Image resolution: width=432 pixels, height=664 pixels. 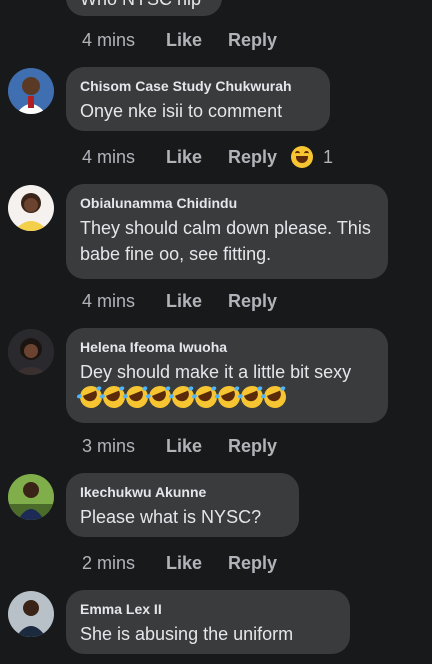 I want to click on comment-text: Please what is NYSC?, so click(x=171, y=517).